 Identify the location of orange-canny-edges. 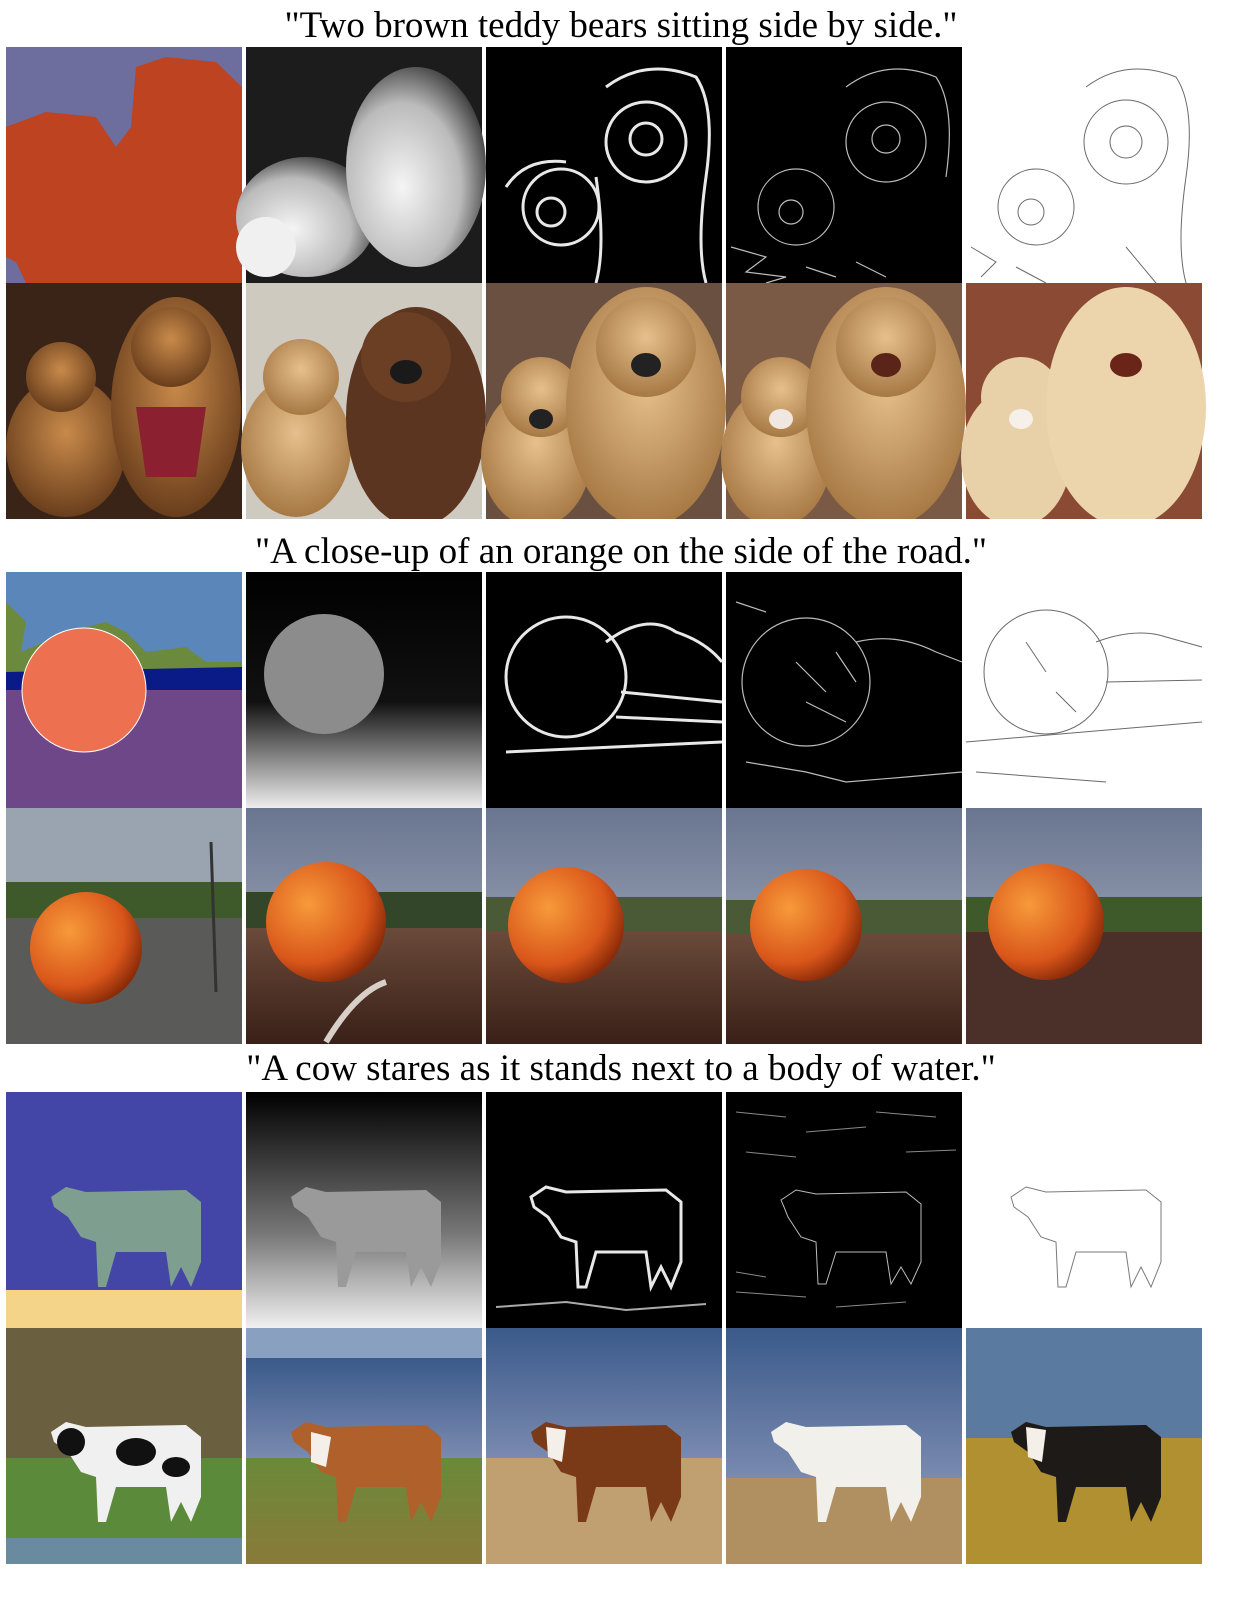
(844, 690).